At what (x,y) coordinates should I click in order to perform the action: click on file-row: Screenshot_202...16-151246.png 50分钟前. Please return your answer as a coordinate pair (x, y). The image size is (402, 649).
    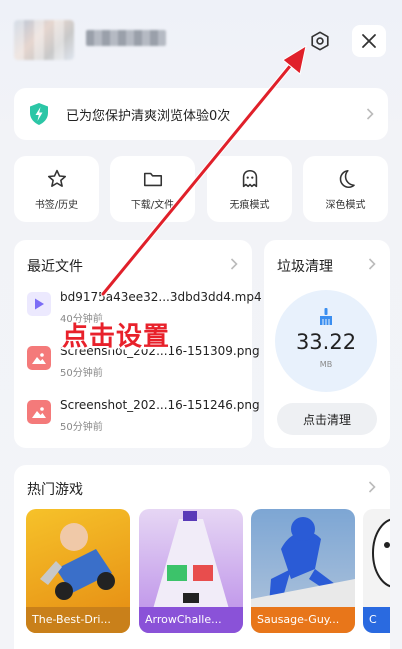
    Looking at the image, I should click on (143, 416).